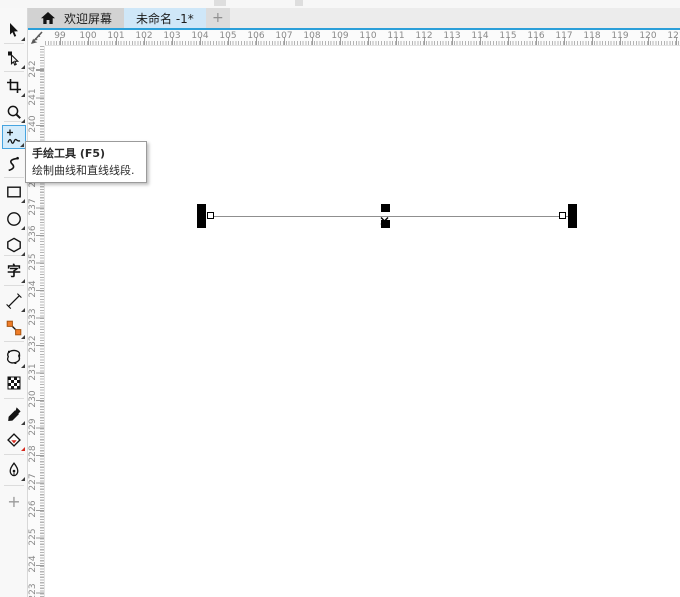 This screenshot has height=597, width=680. I want to click on v-ruler-number: 236, so click(33, 234).